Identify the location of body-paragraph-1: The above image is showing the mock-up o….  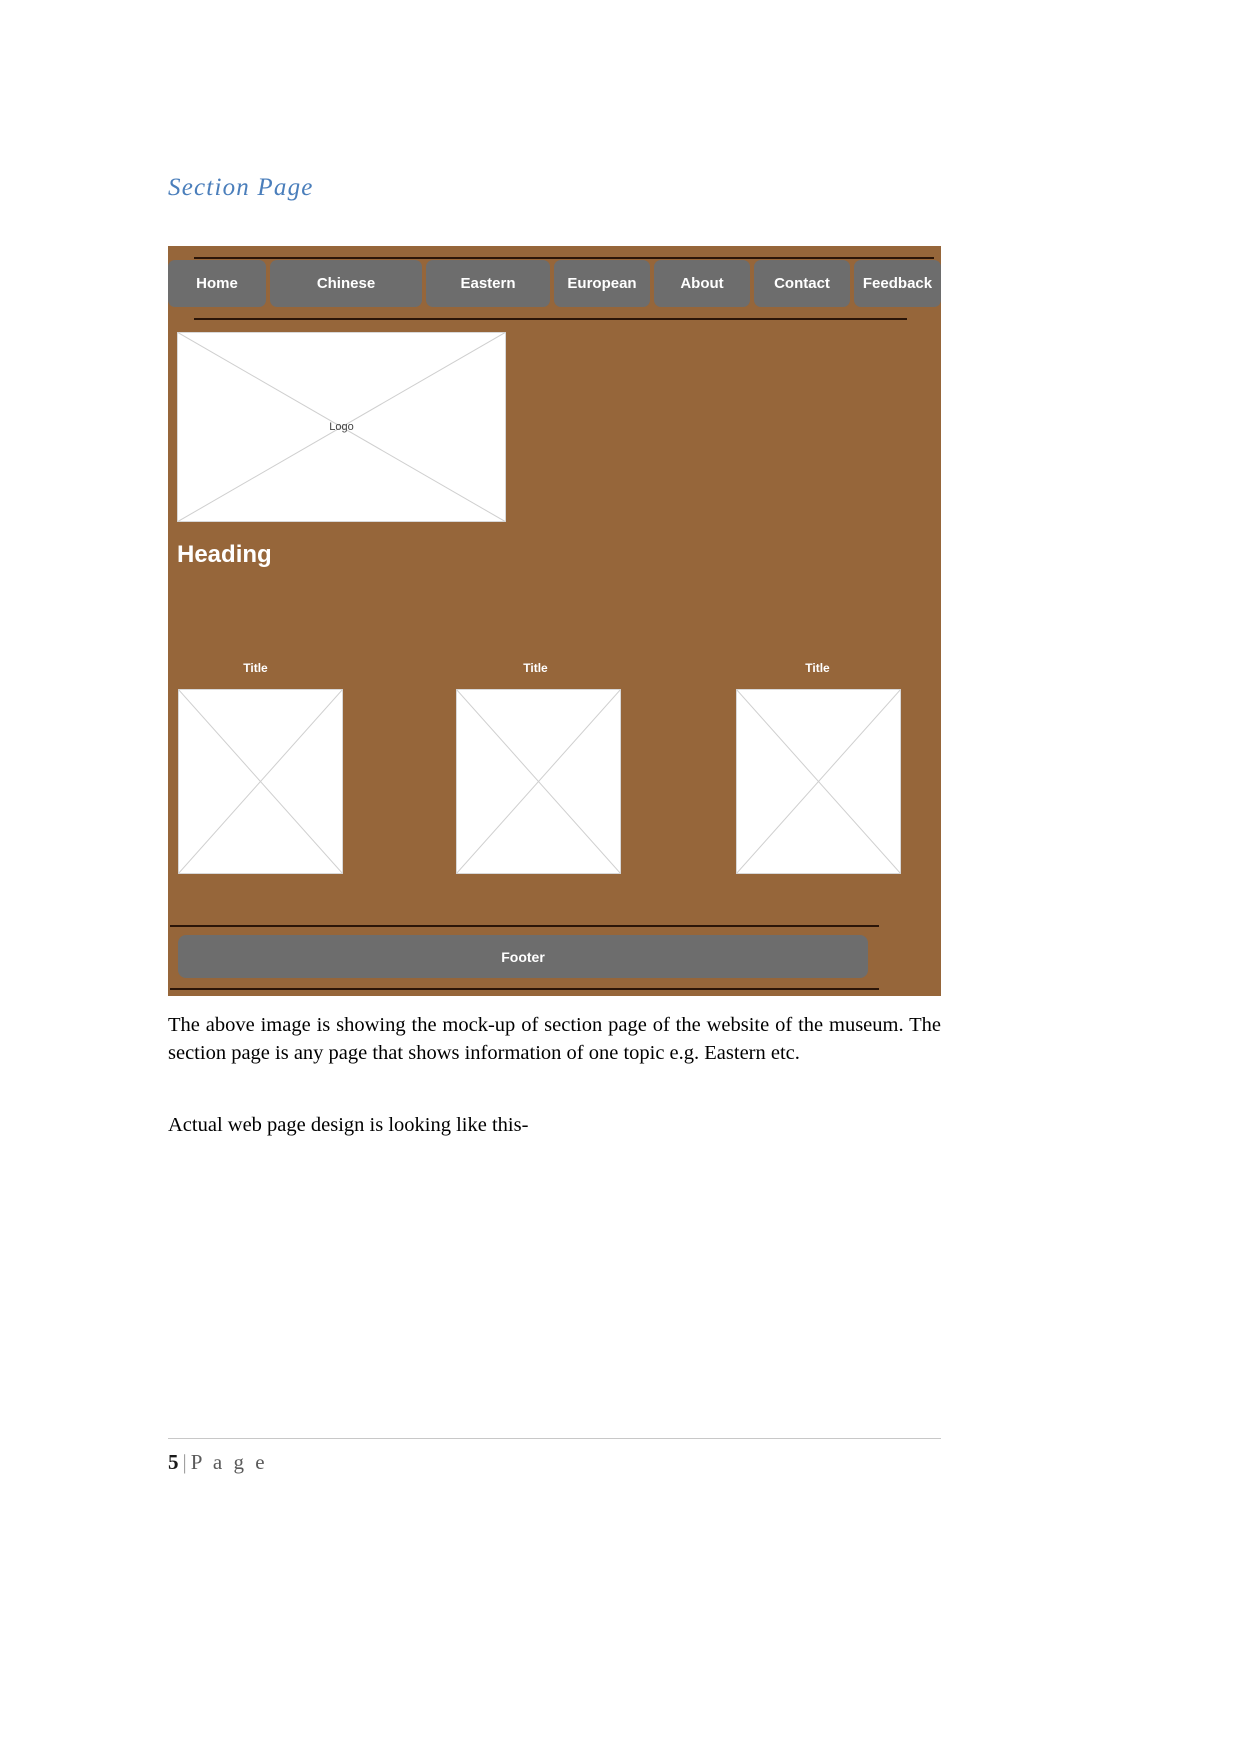
(554, 1039).